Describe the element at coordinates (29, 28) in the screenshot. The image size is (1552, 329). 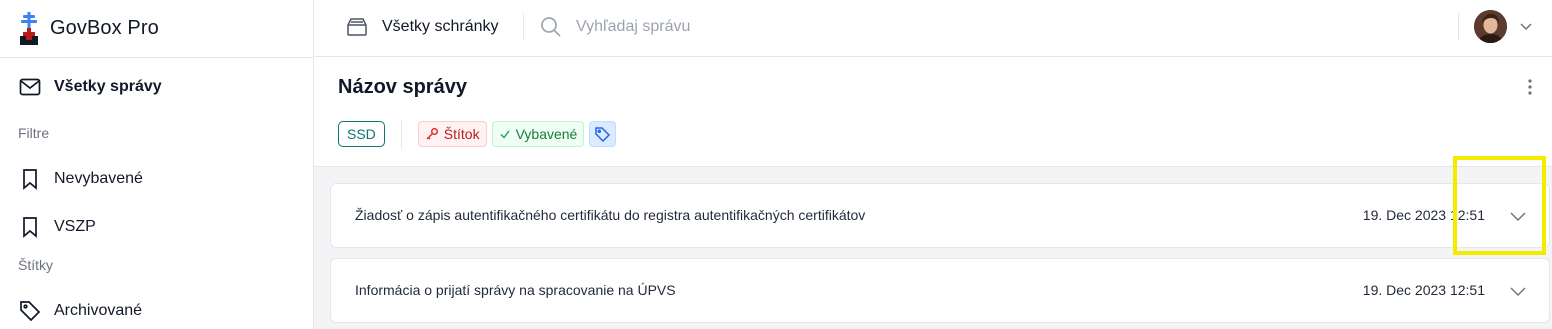
I see `govbox-logo-icon` at that location.